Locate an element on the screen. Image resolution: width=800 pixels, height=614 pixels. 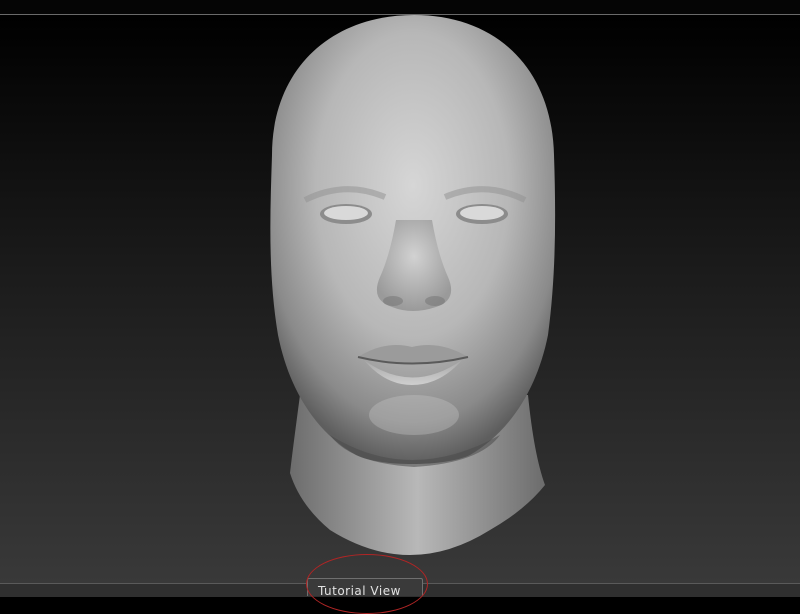
top-toolbar is located at coordinates (400, 7).